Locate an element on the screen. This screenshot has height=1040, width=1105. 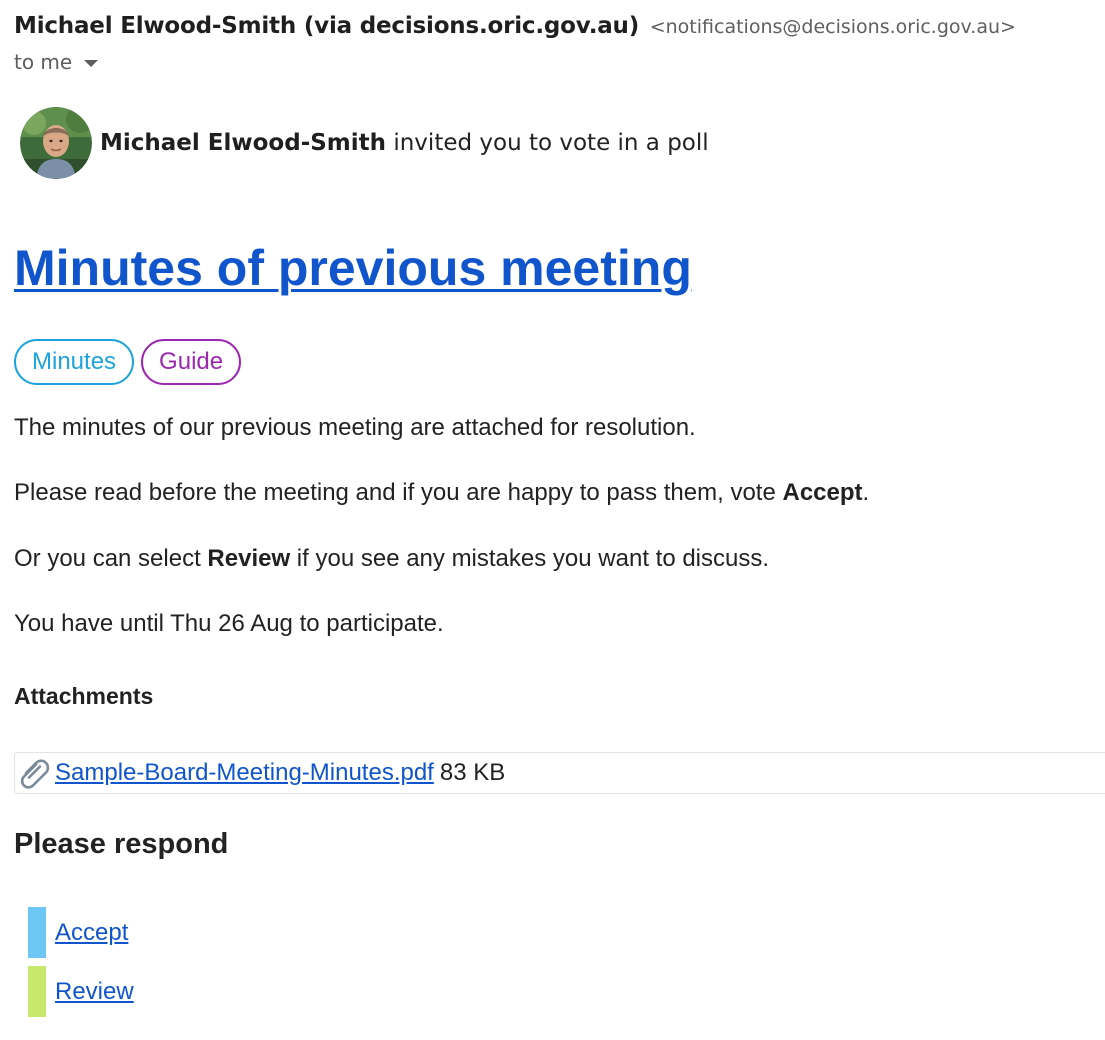
accept-emphasis: Accept is located at coordinates (822, 492).